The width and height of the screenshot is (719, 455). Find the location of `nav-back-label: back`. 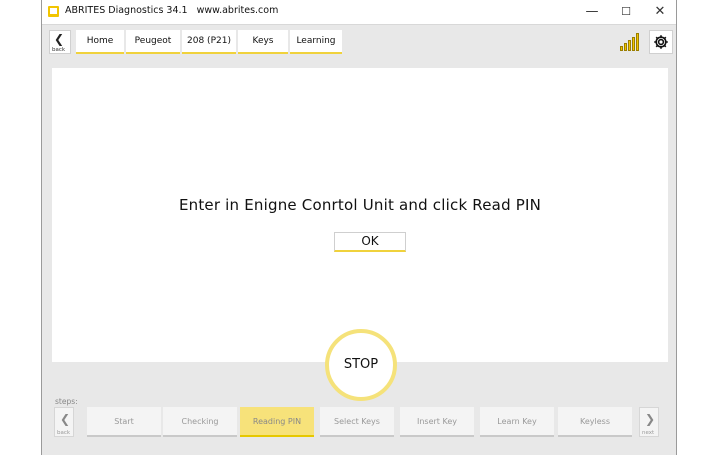

nav-back-label: back is located at coordinates (59, 50).